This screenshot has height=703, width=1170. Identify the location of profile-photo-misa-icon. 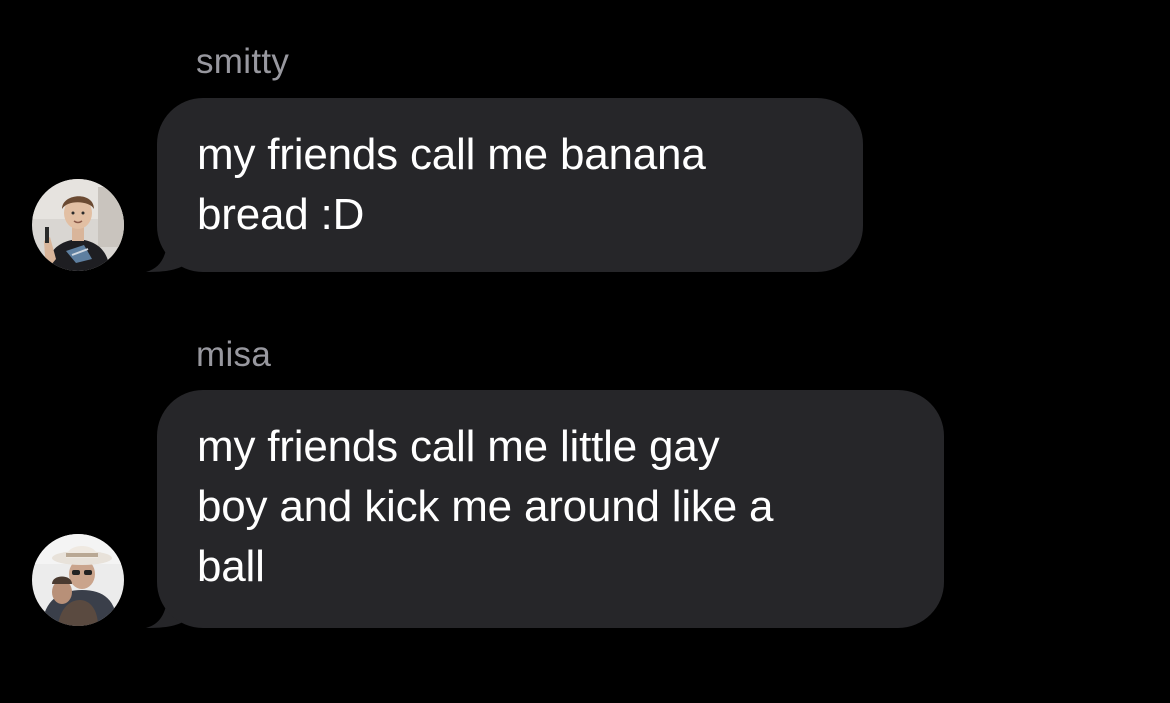
(78, 580).